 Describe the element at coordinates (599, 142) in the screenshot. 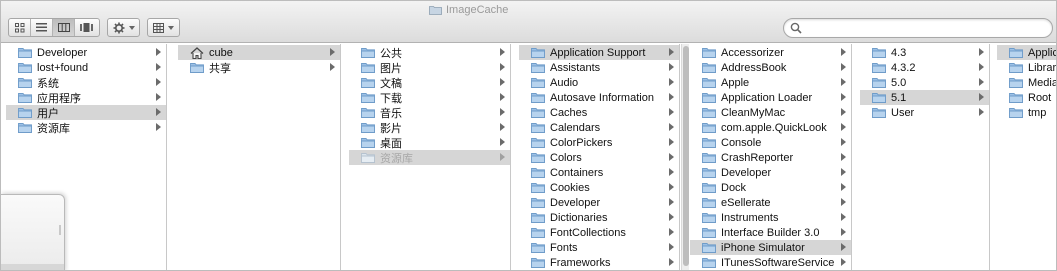

I see `list-item: ColorPickers` at that location.